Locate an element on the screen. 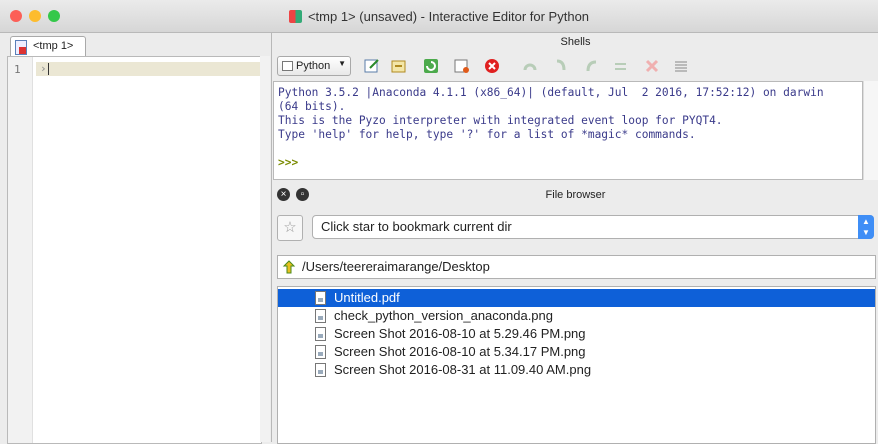 The height and width of the screenshot is (444, 878). editor-tab: <tmp 1> is located at coordinates (48, 46).